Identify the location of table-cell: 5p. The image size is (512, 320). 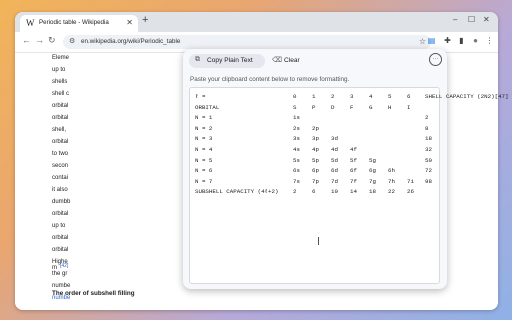
(315, 160).